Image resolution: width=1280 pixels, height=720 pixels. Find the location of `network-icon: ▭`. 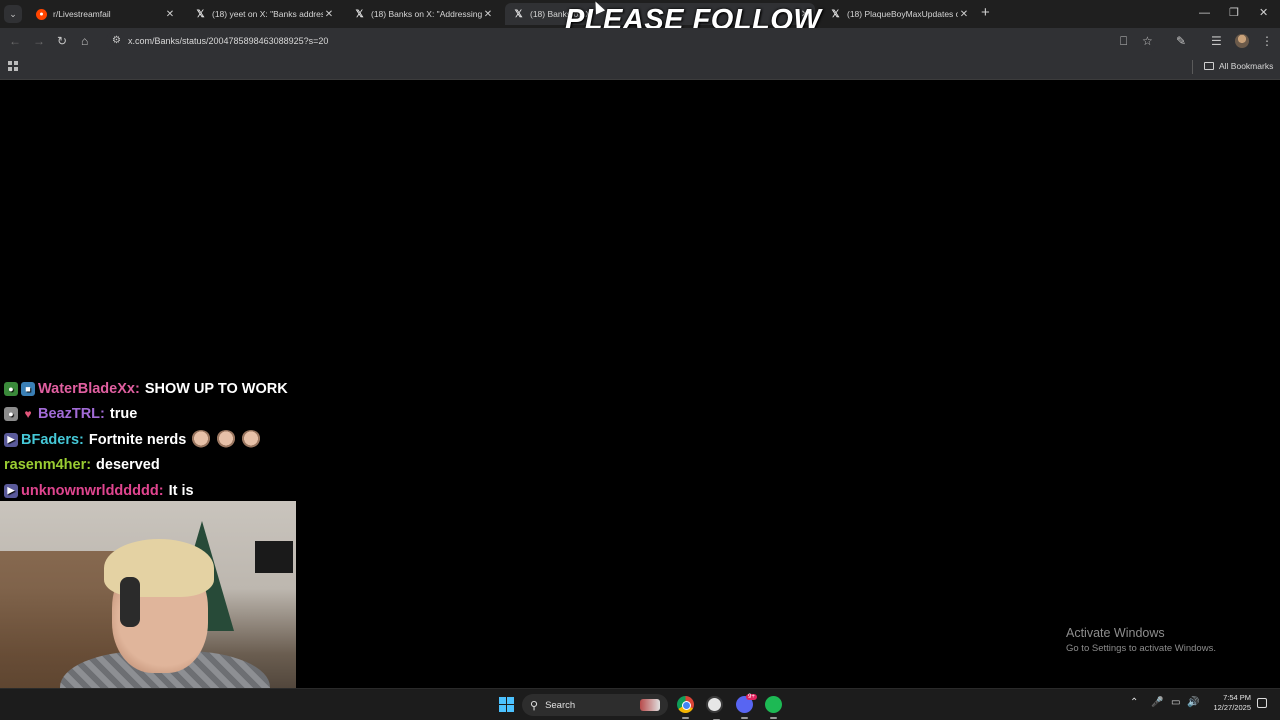

network-icon: ▭ is located at coordinates (1175, 703).